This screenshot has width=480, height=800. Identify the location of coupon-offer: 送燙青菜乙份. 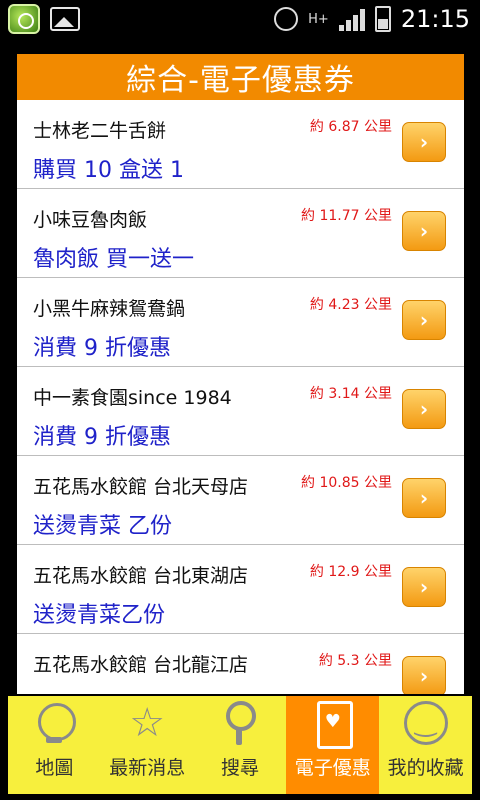
(99, 615).